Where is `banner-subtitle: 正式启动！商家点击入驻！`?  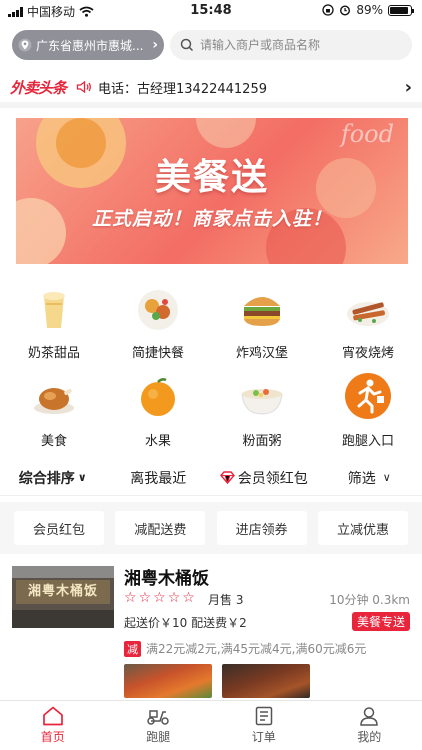
banner-subtitle: 正式启动！商家点击入驻！ is located at coordinates (211, 219).